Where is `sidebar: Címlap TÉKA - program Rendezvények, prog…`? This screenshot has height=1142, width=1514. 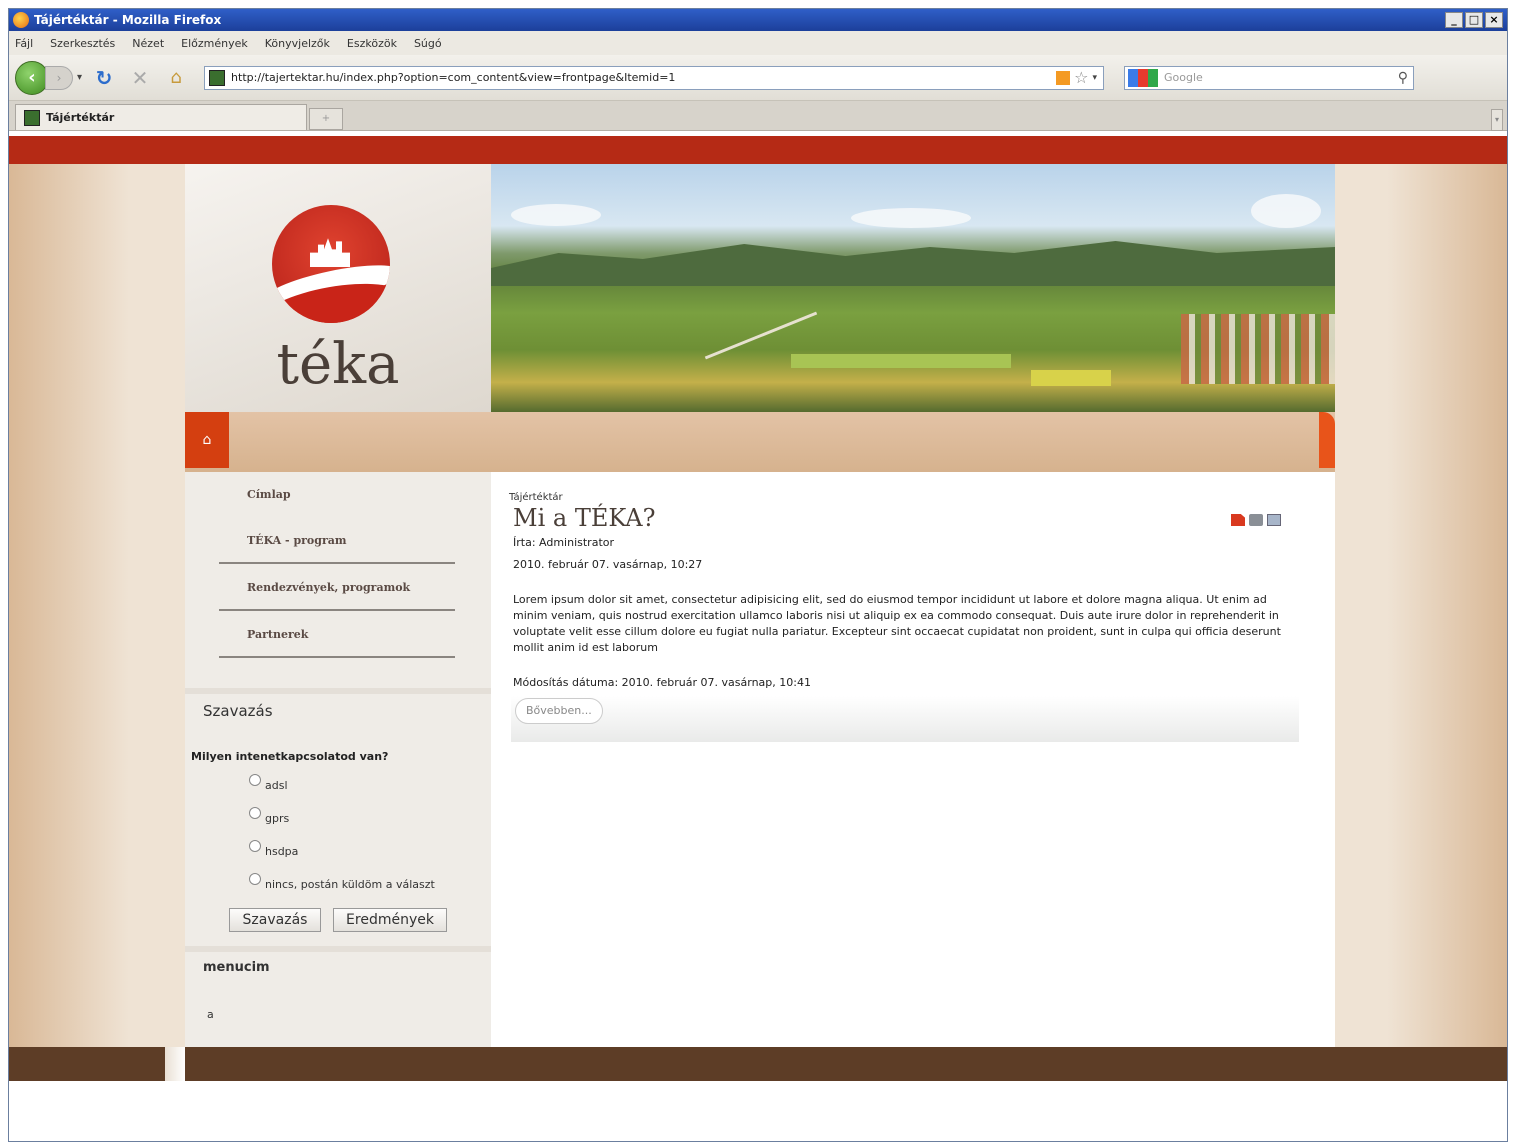
sidebar: Címlap TÉKA - program Rendezvények, prog… is located at coordinates (338, 776).